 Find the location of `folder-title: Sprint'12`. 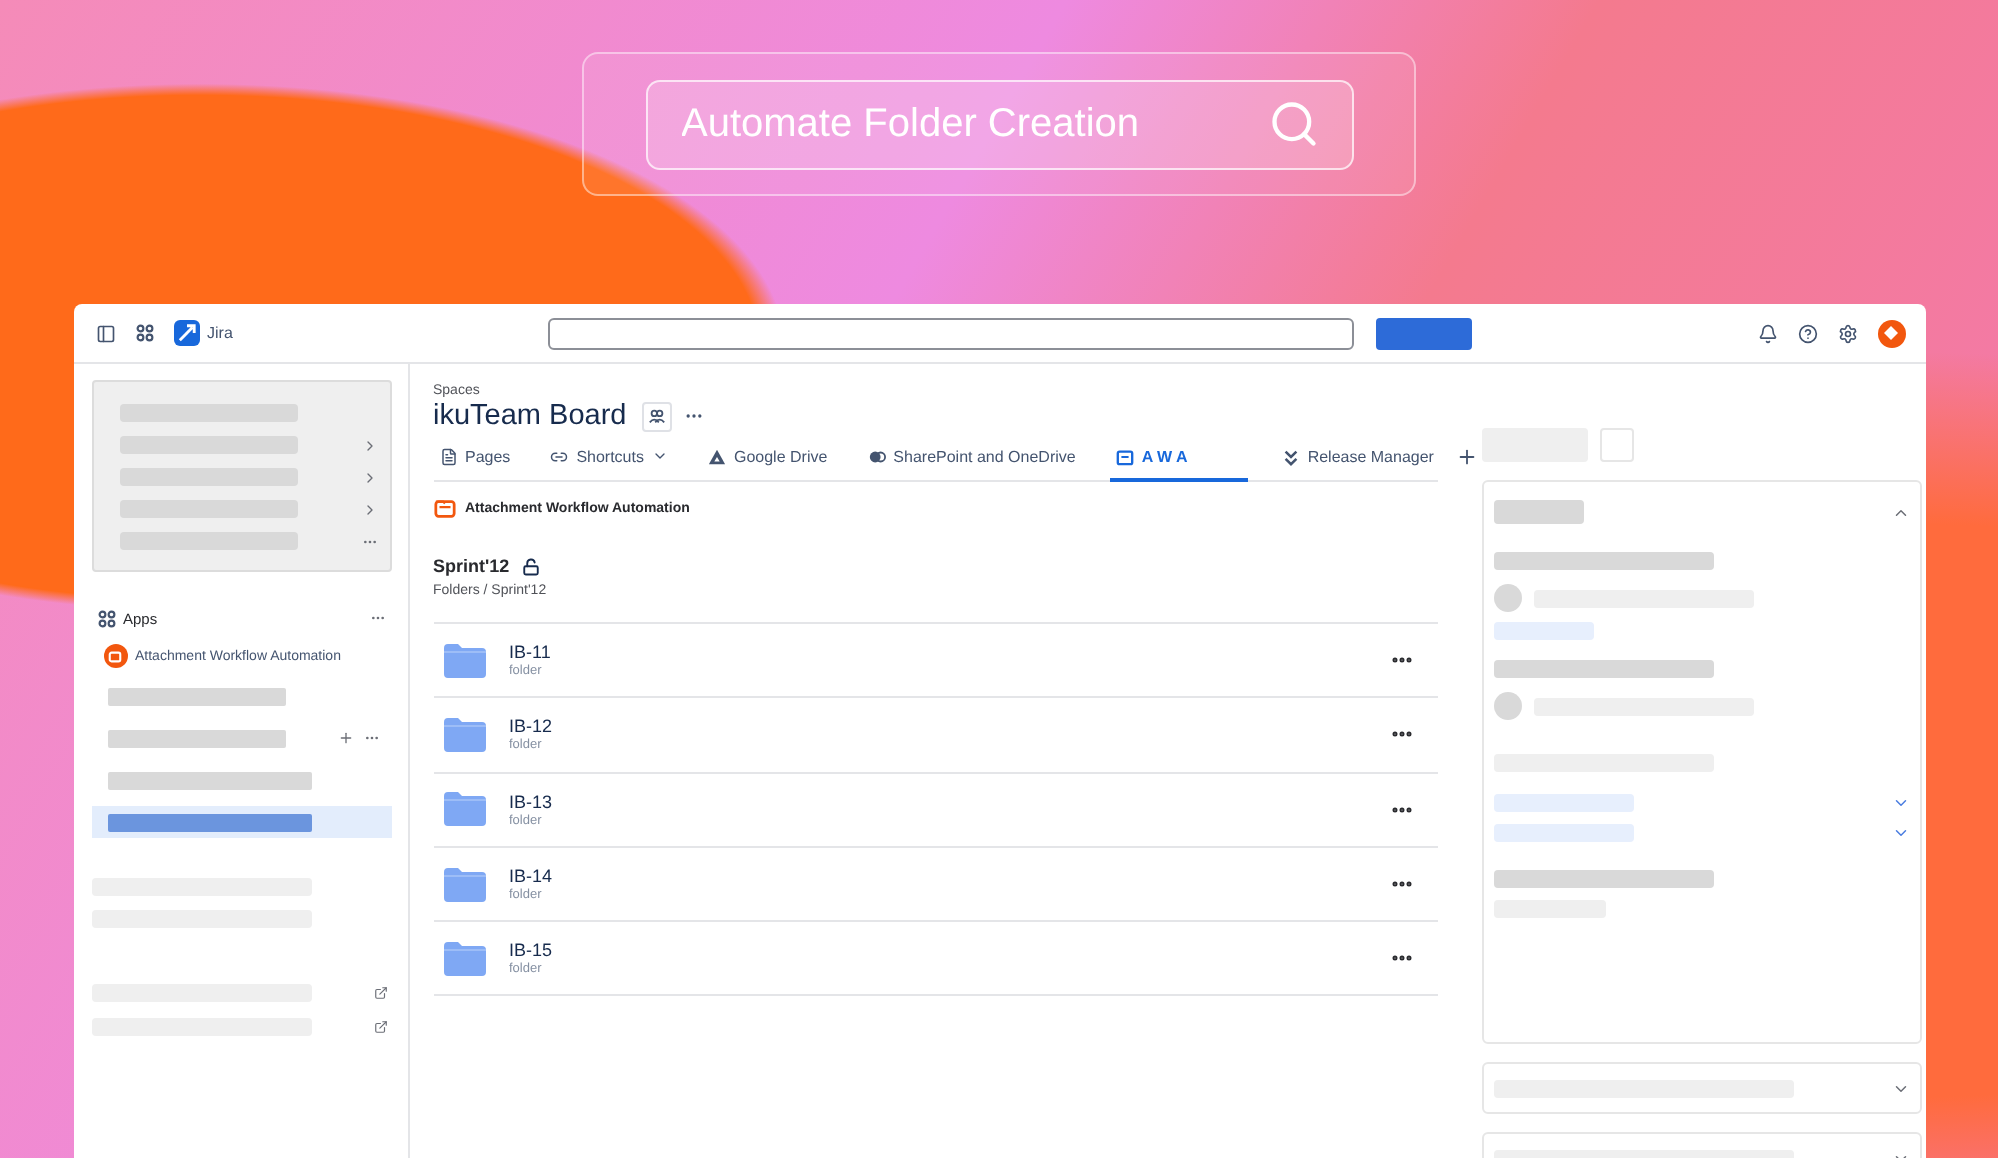

folder-title: Sprint'12 is located at coordinates (471, 566).